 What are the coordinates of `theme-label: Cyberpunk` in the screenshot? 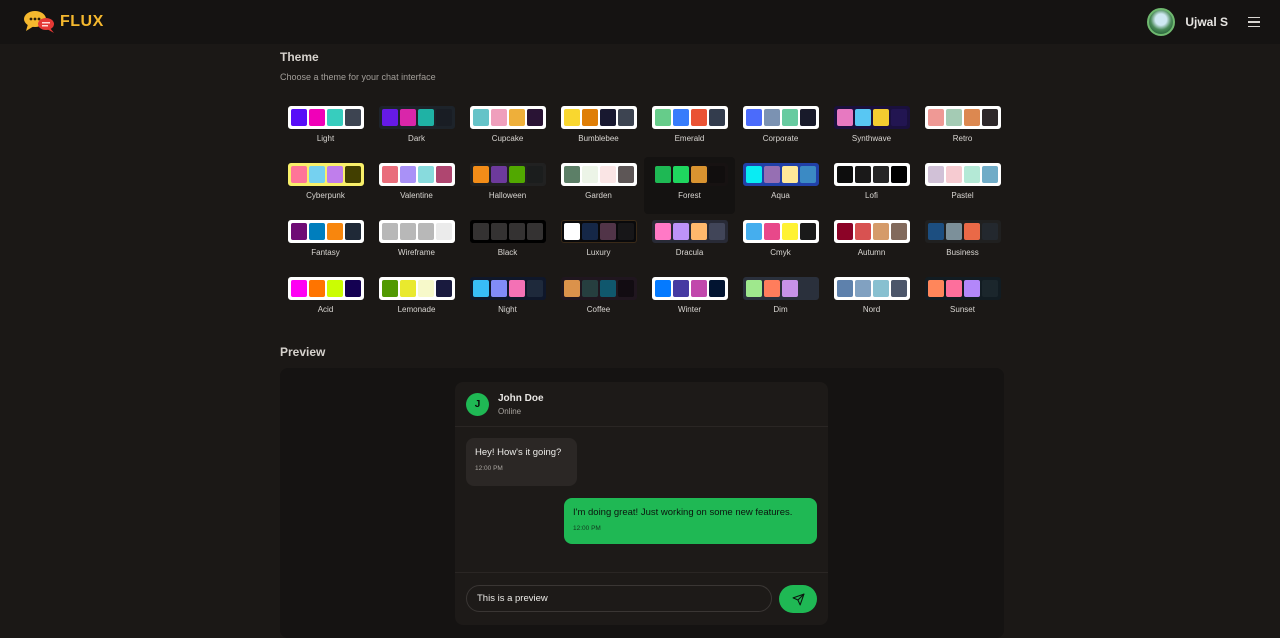 It's located at (325, 195).